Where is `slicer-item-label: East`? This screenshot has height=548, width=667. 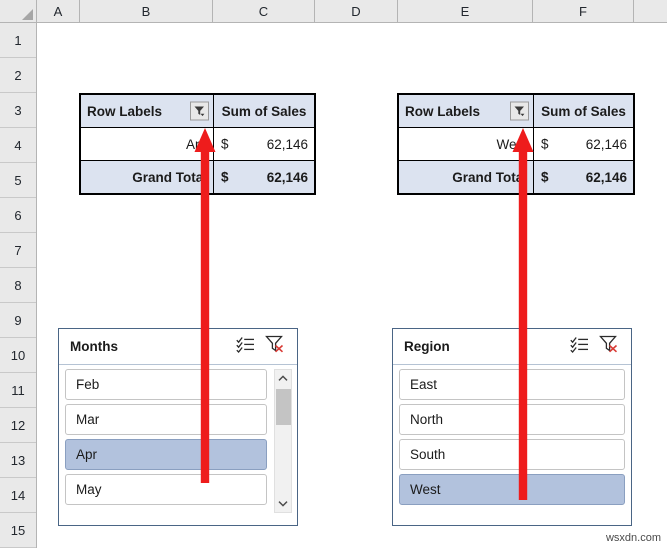
slicer-item-label: East is located at coordinates (424, 384).